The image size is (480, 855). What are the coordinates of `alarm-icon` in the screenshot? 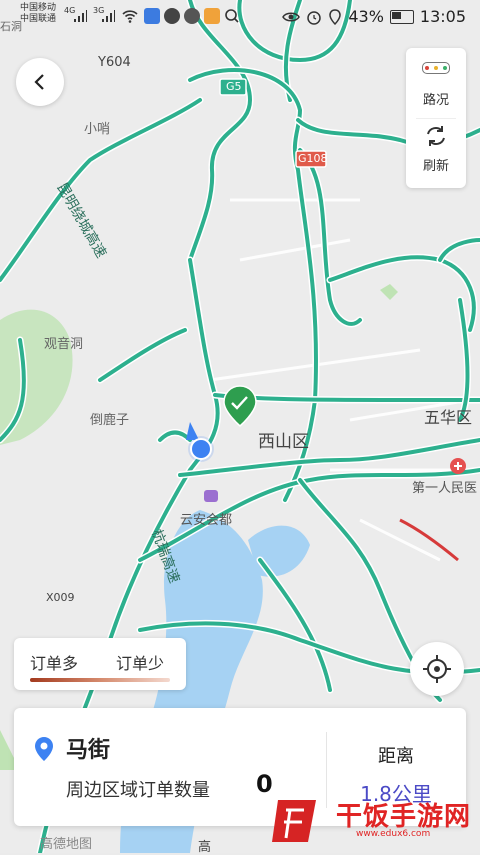 It's located at (314, 17).